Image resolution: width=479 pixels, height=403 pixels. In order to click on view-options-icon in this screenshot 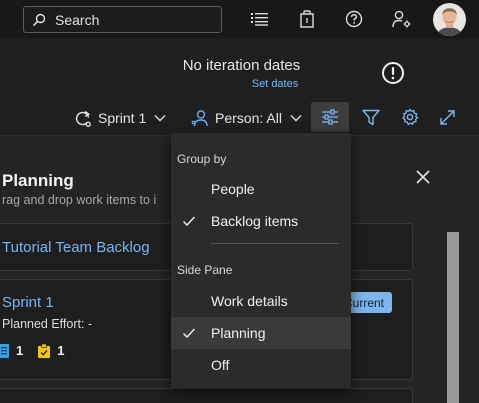, I will do `click(330, 117)`.